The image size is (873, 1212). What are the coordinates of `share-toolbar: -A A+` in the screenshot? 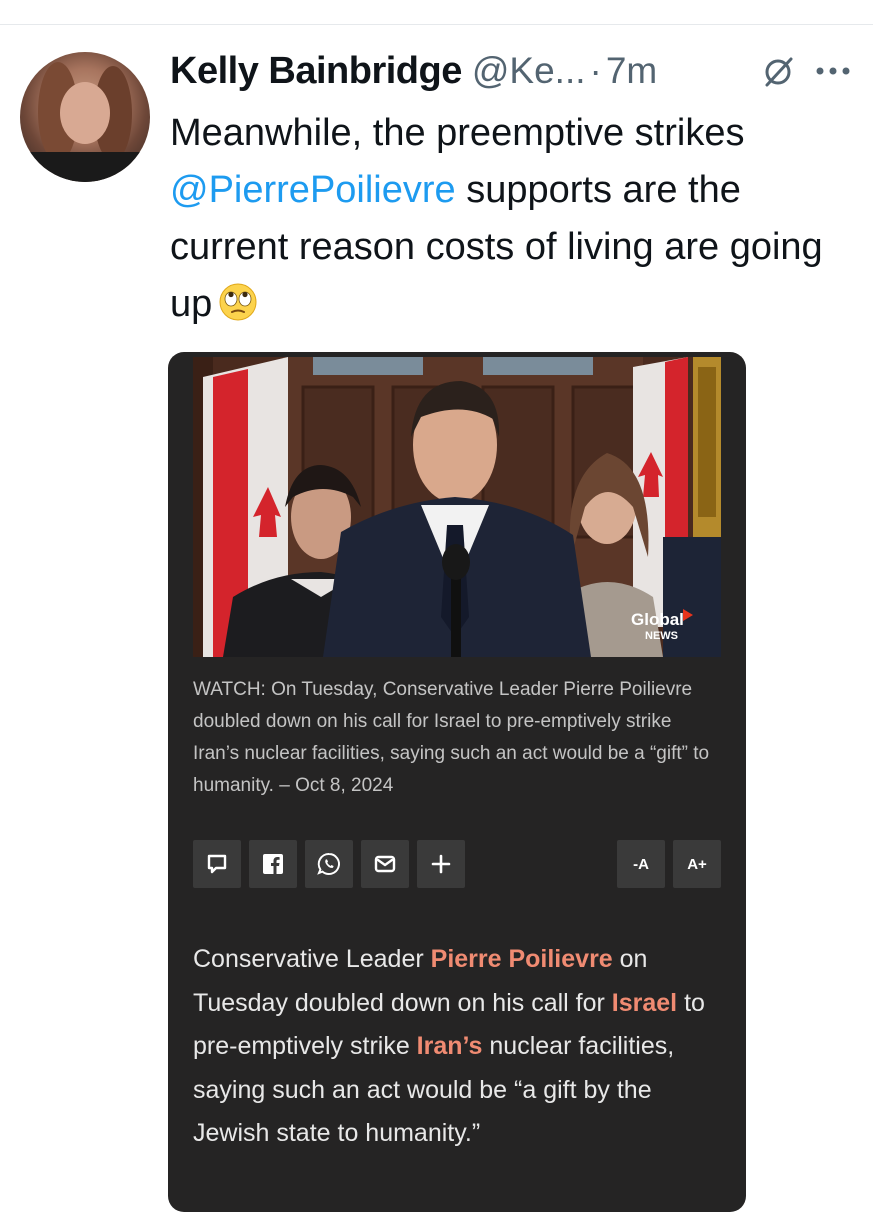 It's located at (457, 865).